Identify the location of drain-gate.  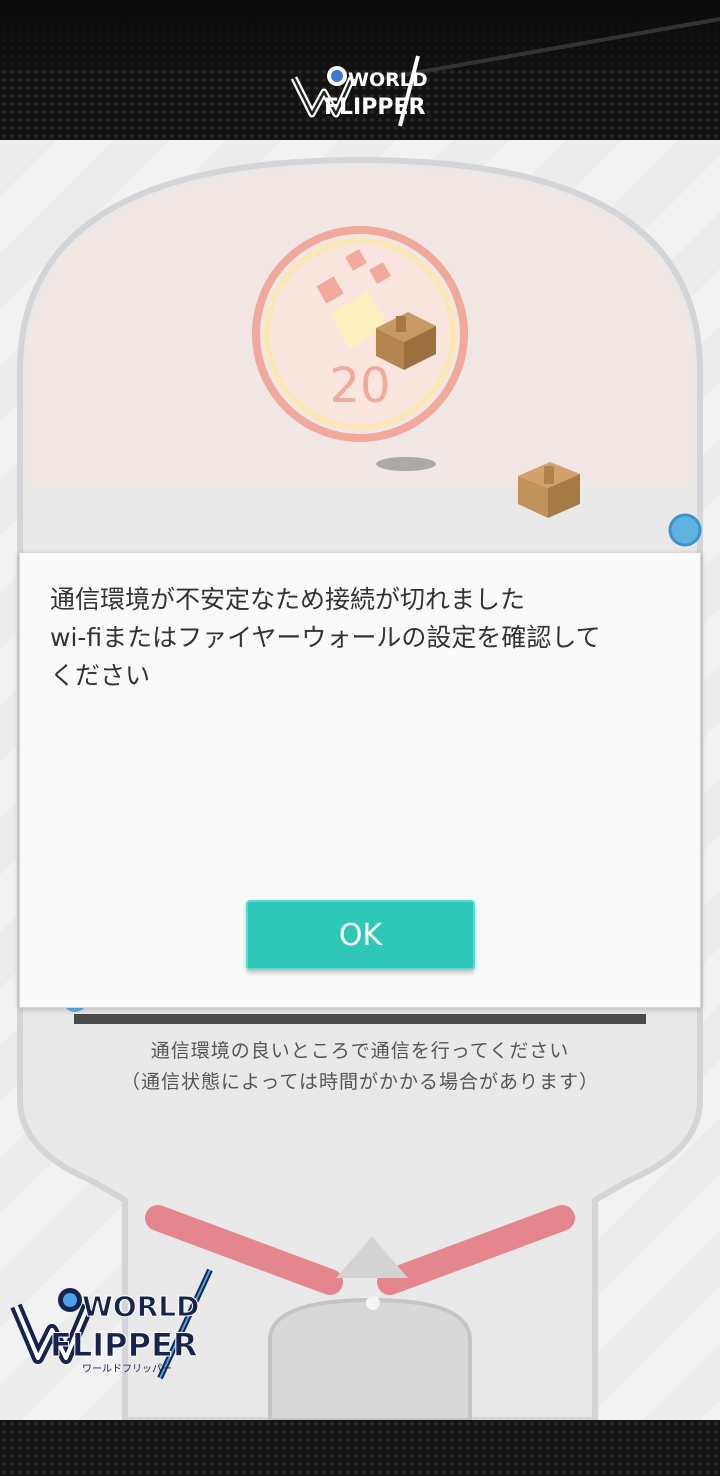
(370, 1358).